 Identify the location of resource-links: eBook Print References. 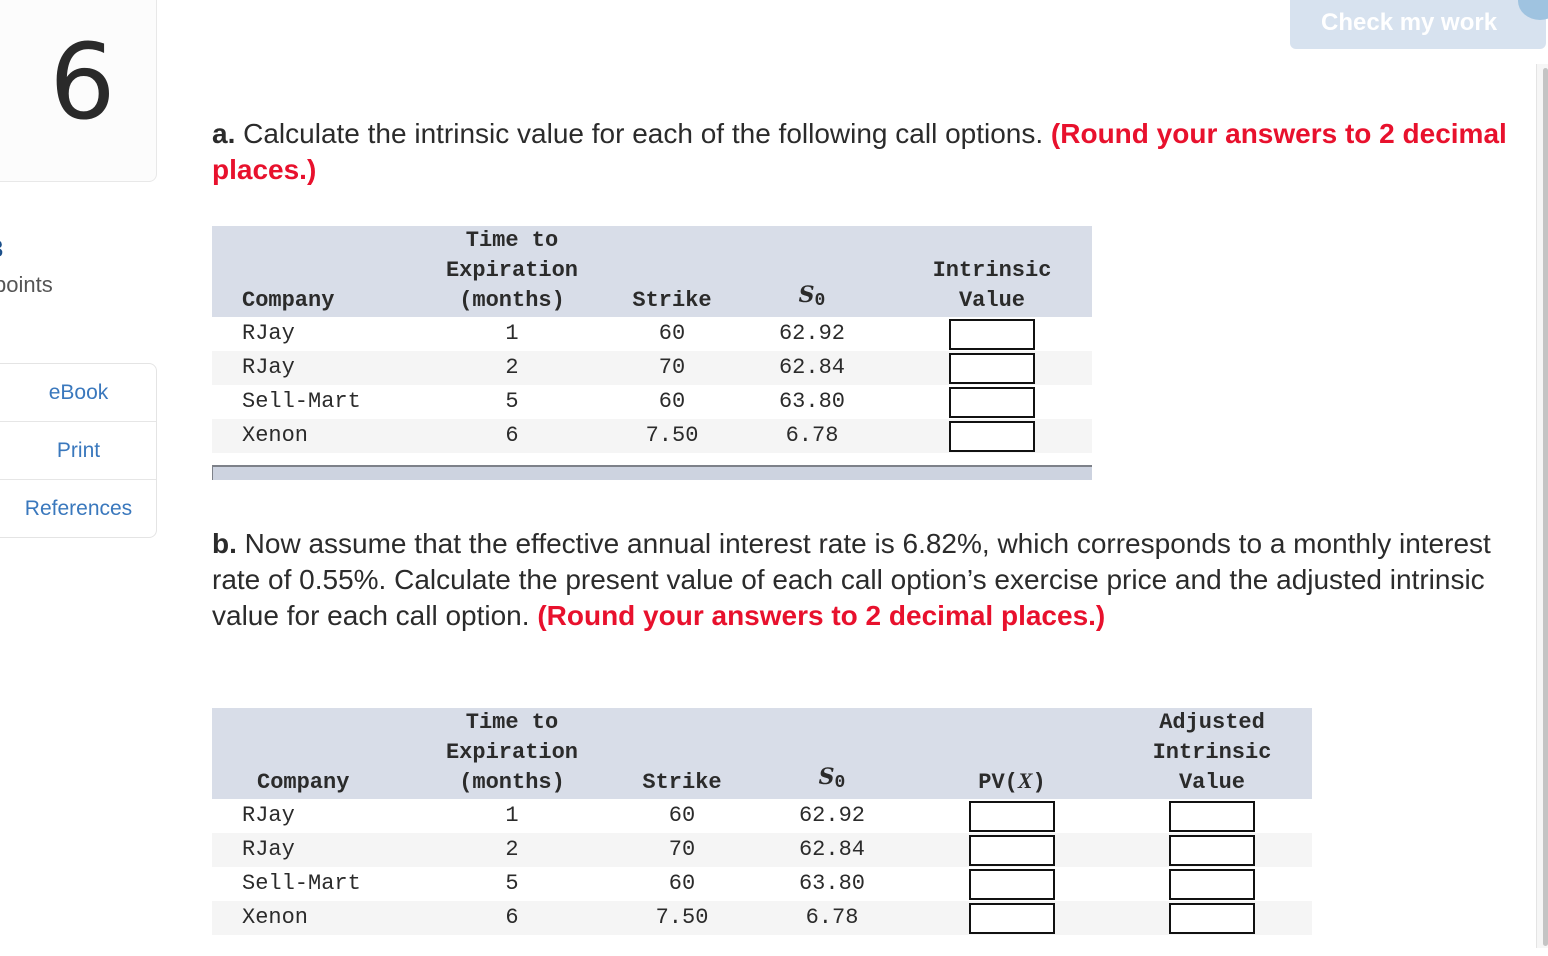
(78, 450).